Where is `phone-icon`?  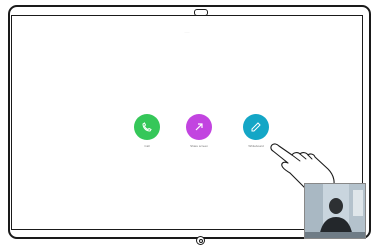 phone-icon is located at coordinates (147, 127).